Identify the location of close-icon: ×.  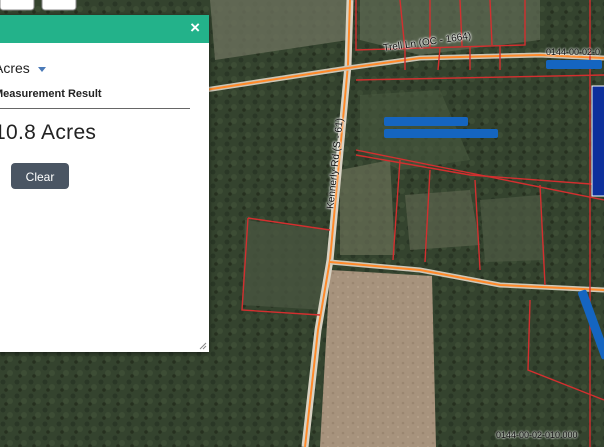
(195, 28).